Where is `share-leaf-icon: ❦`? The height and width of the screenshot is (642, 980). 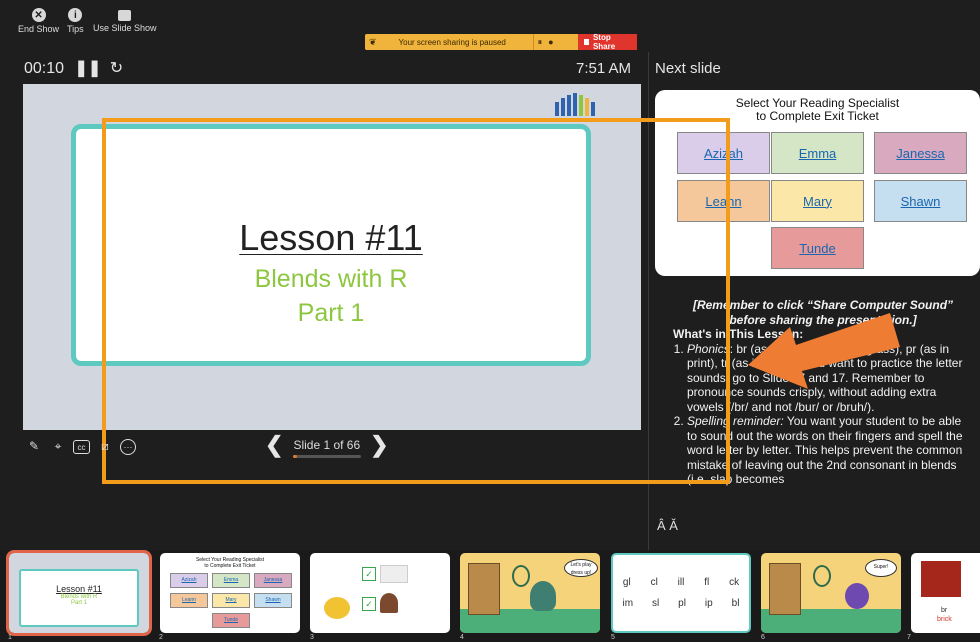
share-leaf-icon: ❦ is located at coordinates (373, 41).